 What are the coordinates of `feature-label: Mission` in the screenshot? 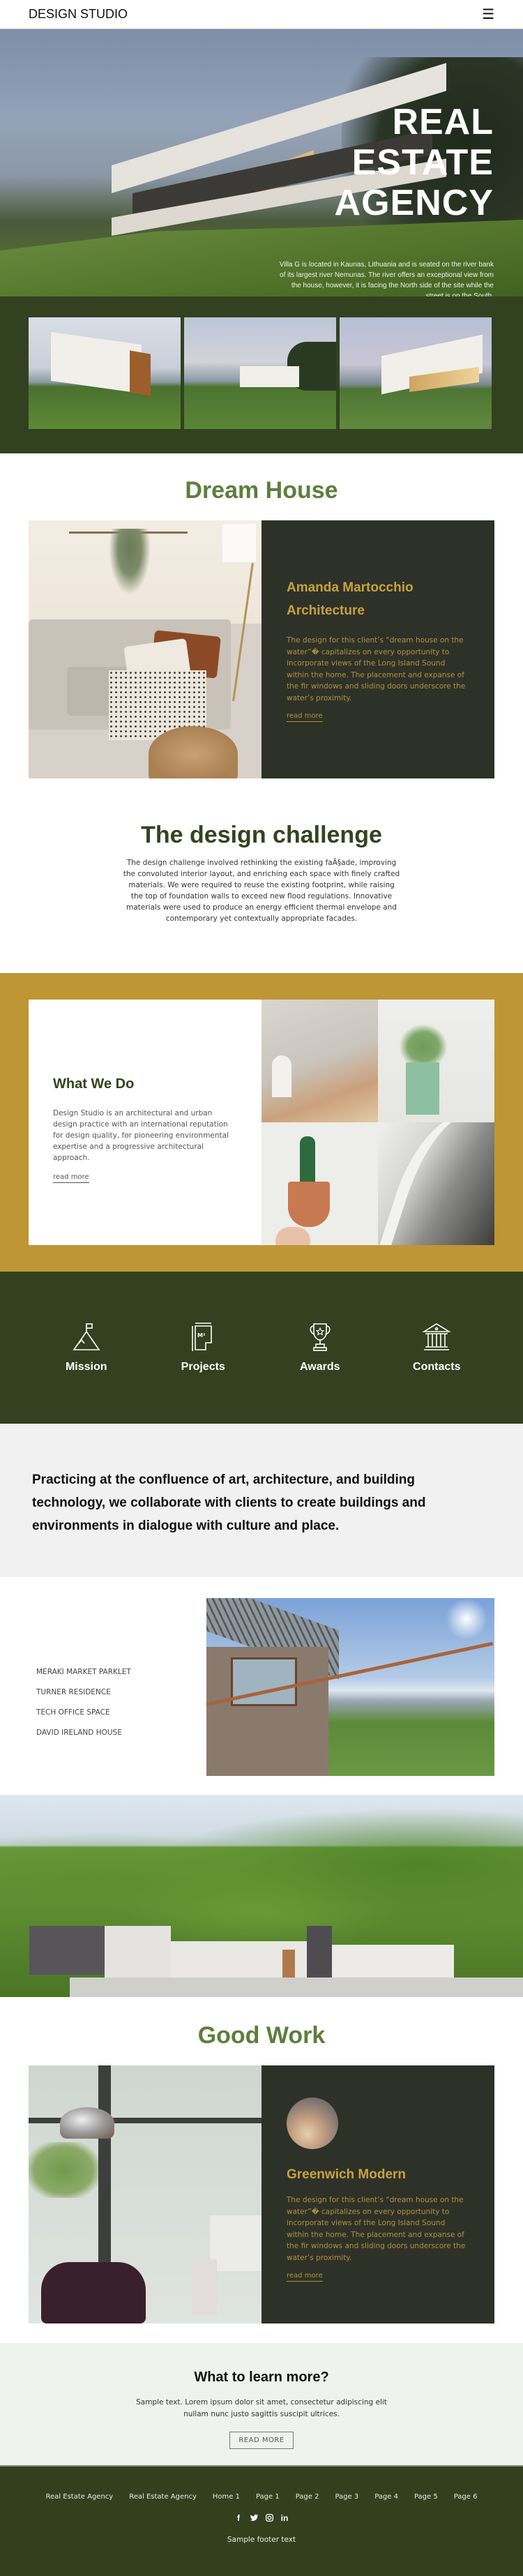 It's located at (86, 1367).